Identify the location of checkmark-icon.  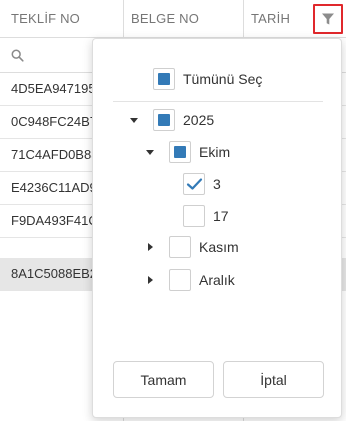
(194, 184).